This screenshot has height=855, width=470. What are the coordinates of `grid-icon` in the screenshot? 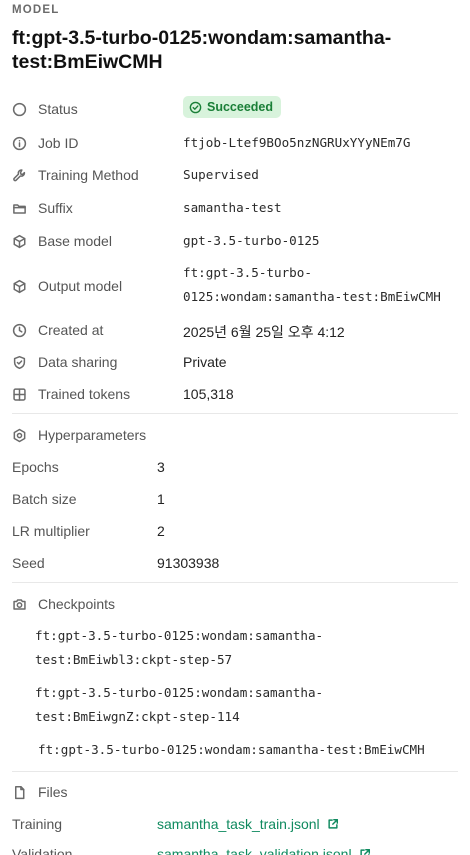 It's located at (19, 394).